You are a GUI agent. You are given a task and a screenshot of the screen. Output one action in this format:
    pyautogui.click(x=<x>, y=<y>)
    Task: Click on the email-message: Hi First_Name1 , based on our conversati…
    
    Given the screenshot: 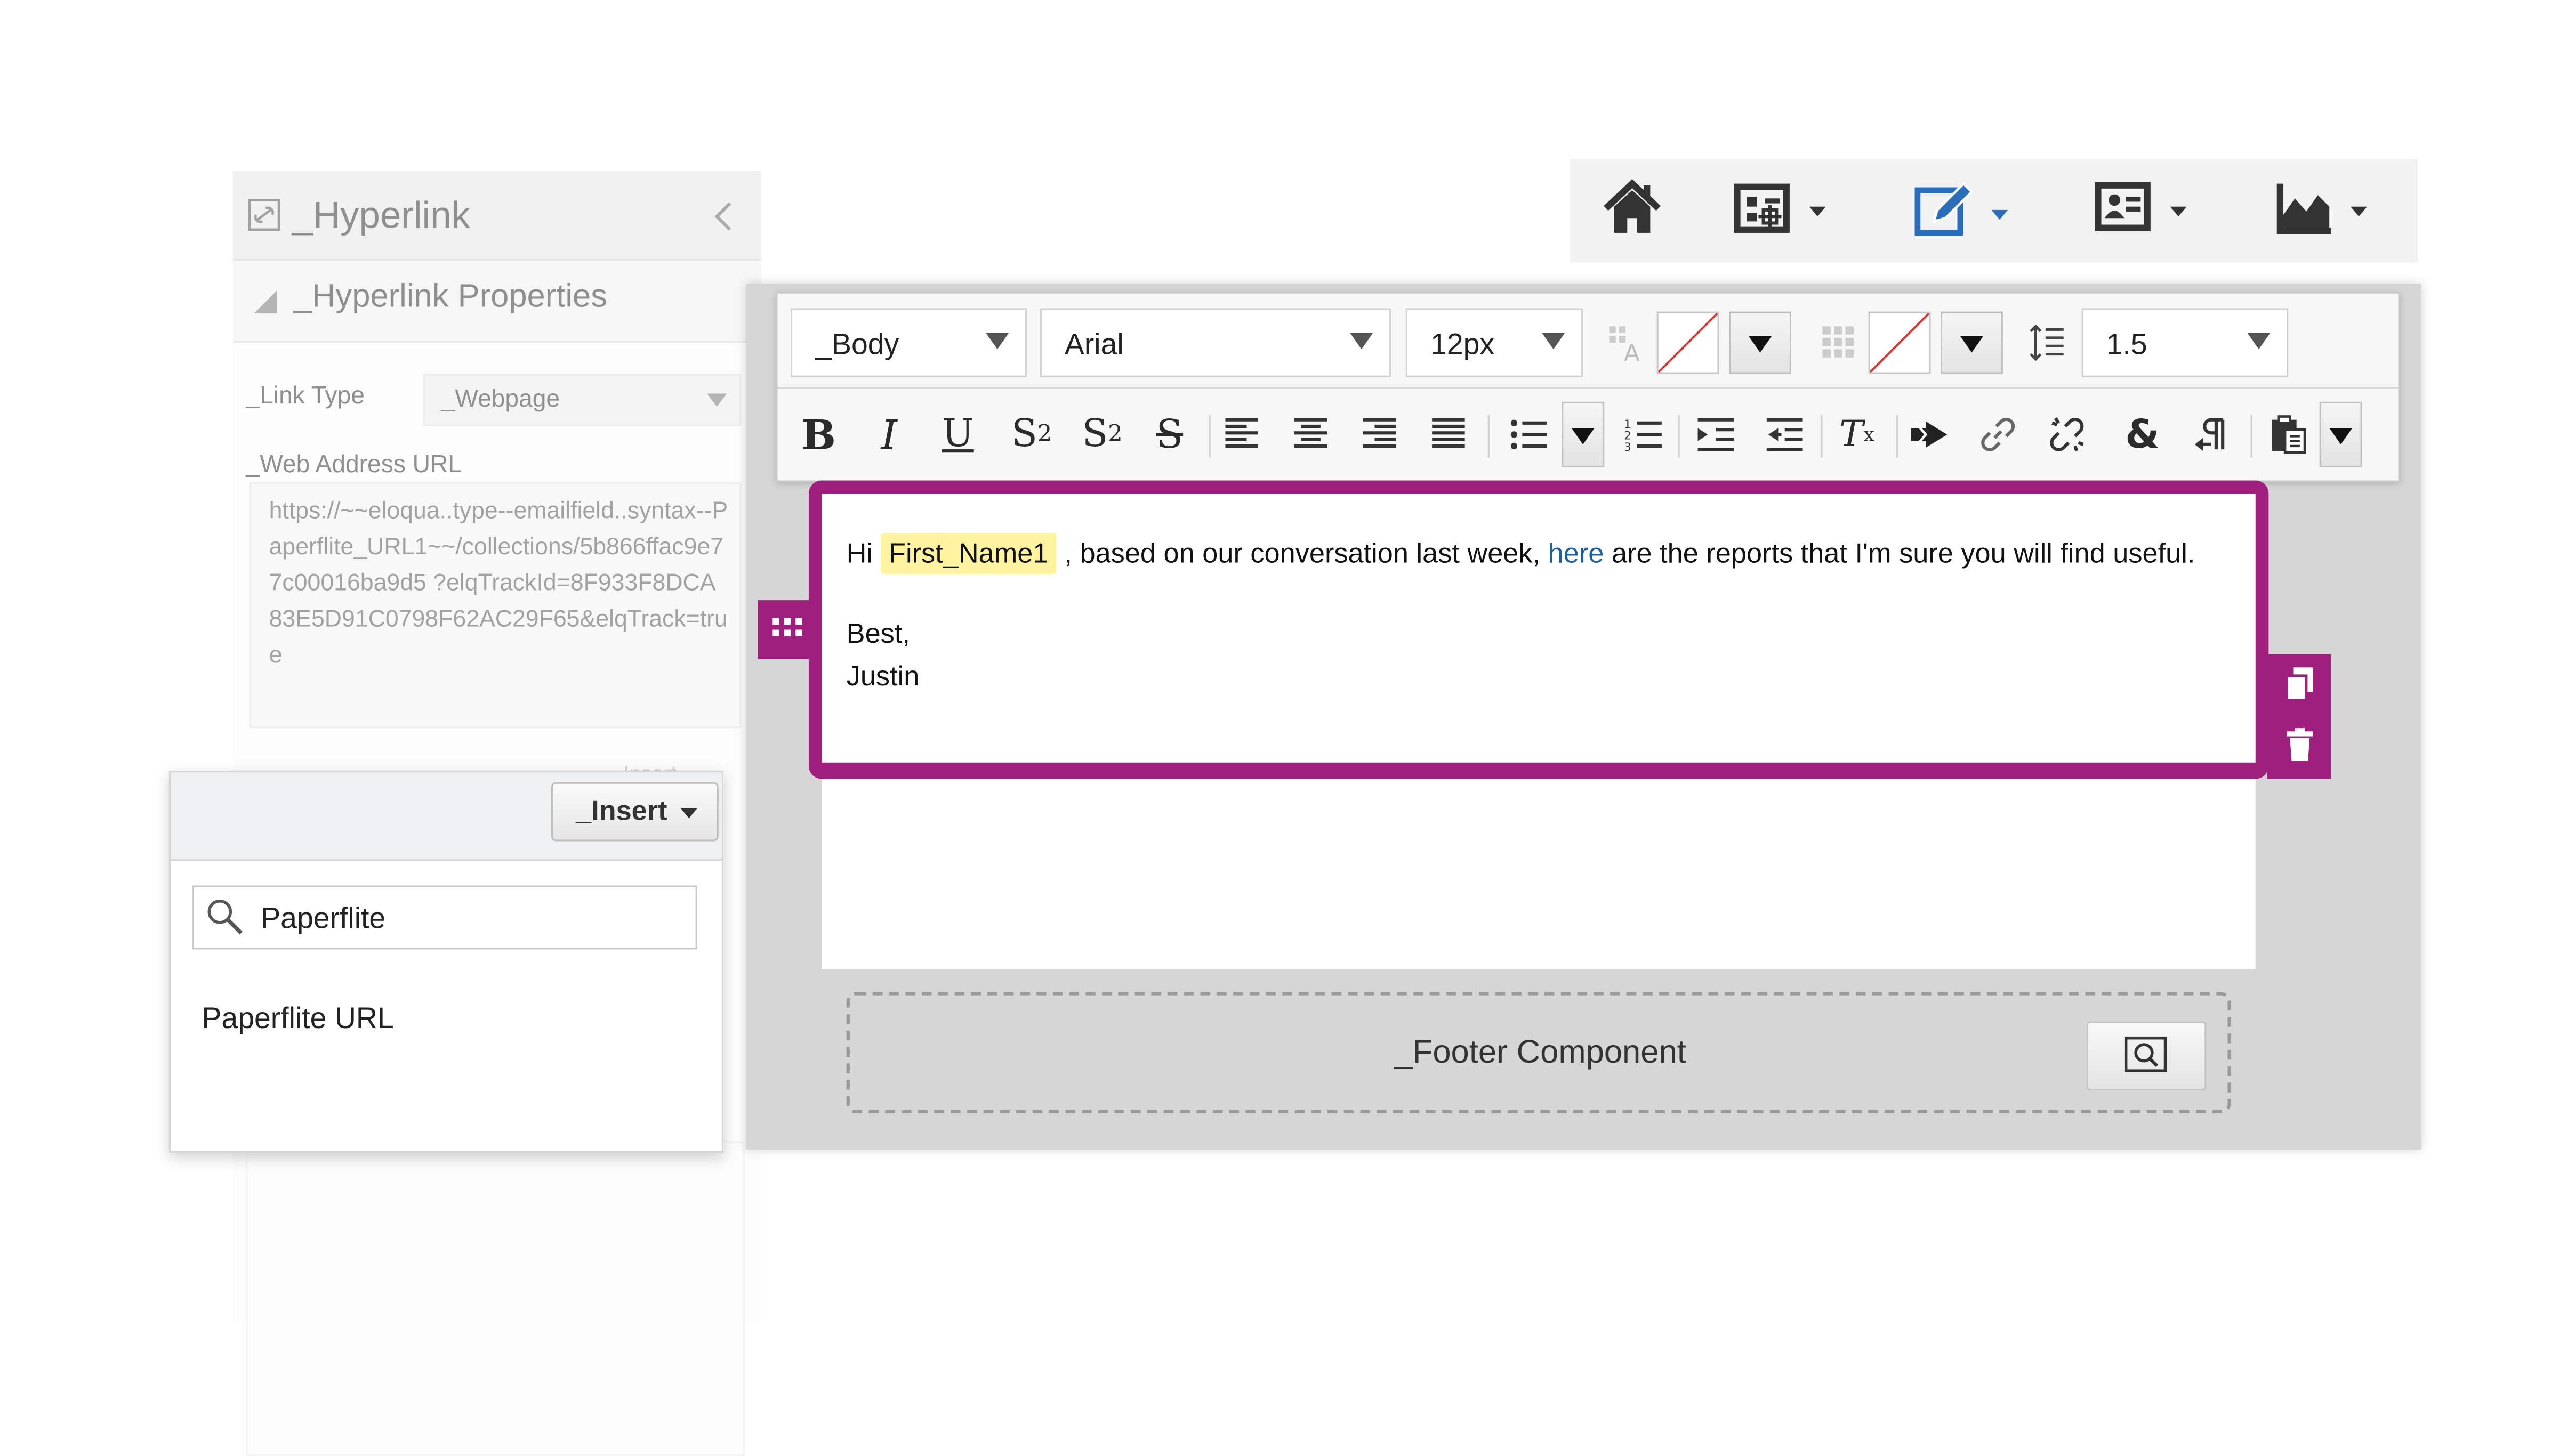 What is the action you would take?
    pyautogui.click(x=1536, y=614)
    